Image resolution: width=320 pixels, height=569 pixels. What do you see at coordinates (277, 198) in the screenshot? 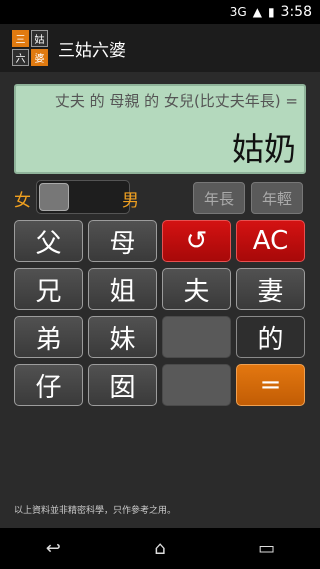
I see `younger-button: 年輕` at bounding box center [277, 198].